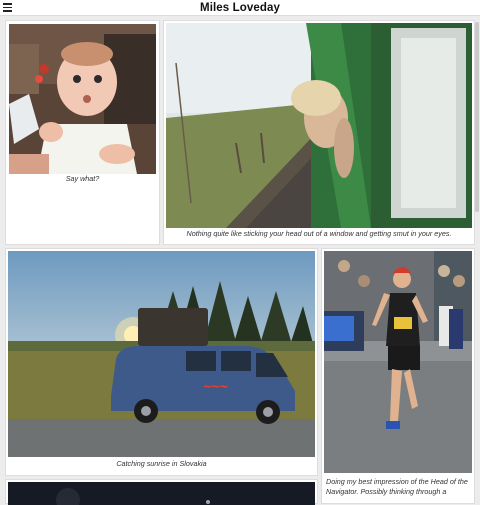  Describe the element at coordinates (82, 178) in the screenshot. I see `caption: Say what?` at that location.